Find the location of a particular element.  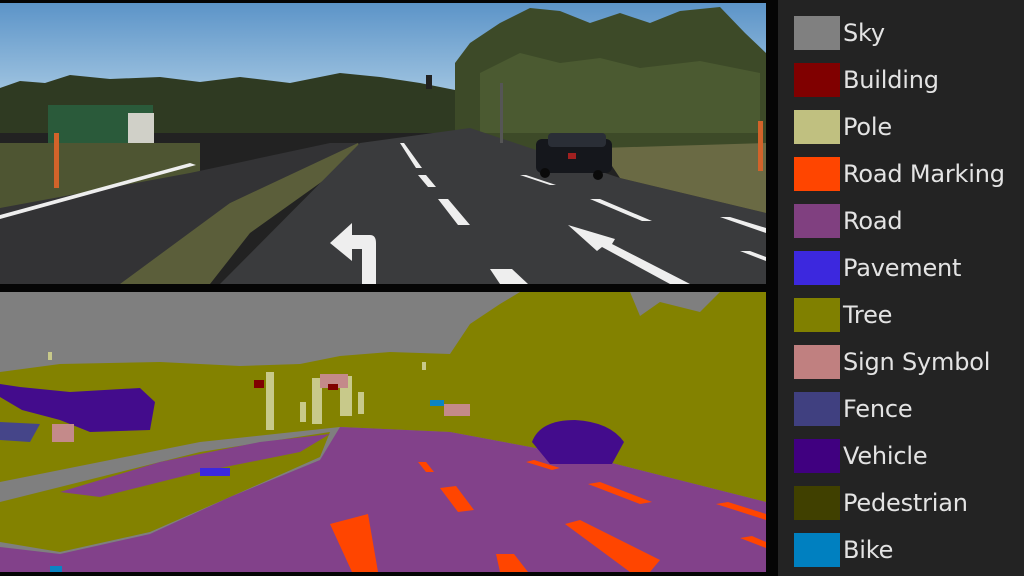

tree-highlight is located at coordinates (620, 93).